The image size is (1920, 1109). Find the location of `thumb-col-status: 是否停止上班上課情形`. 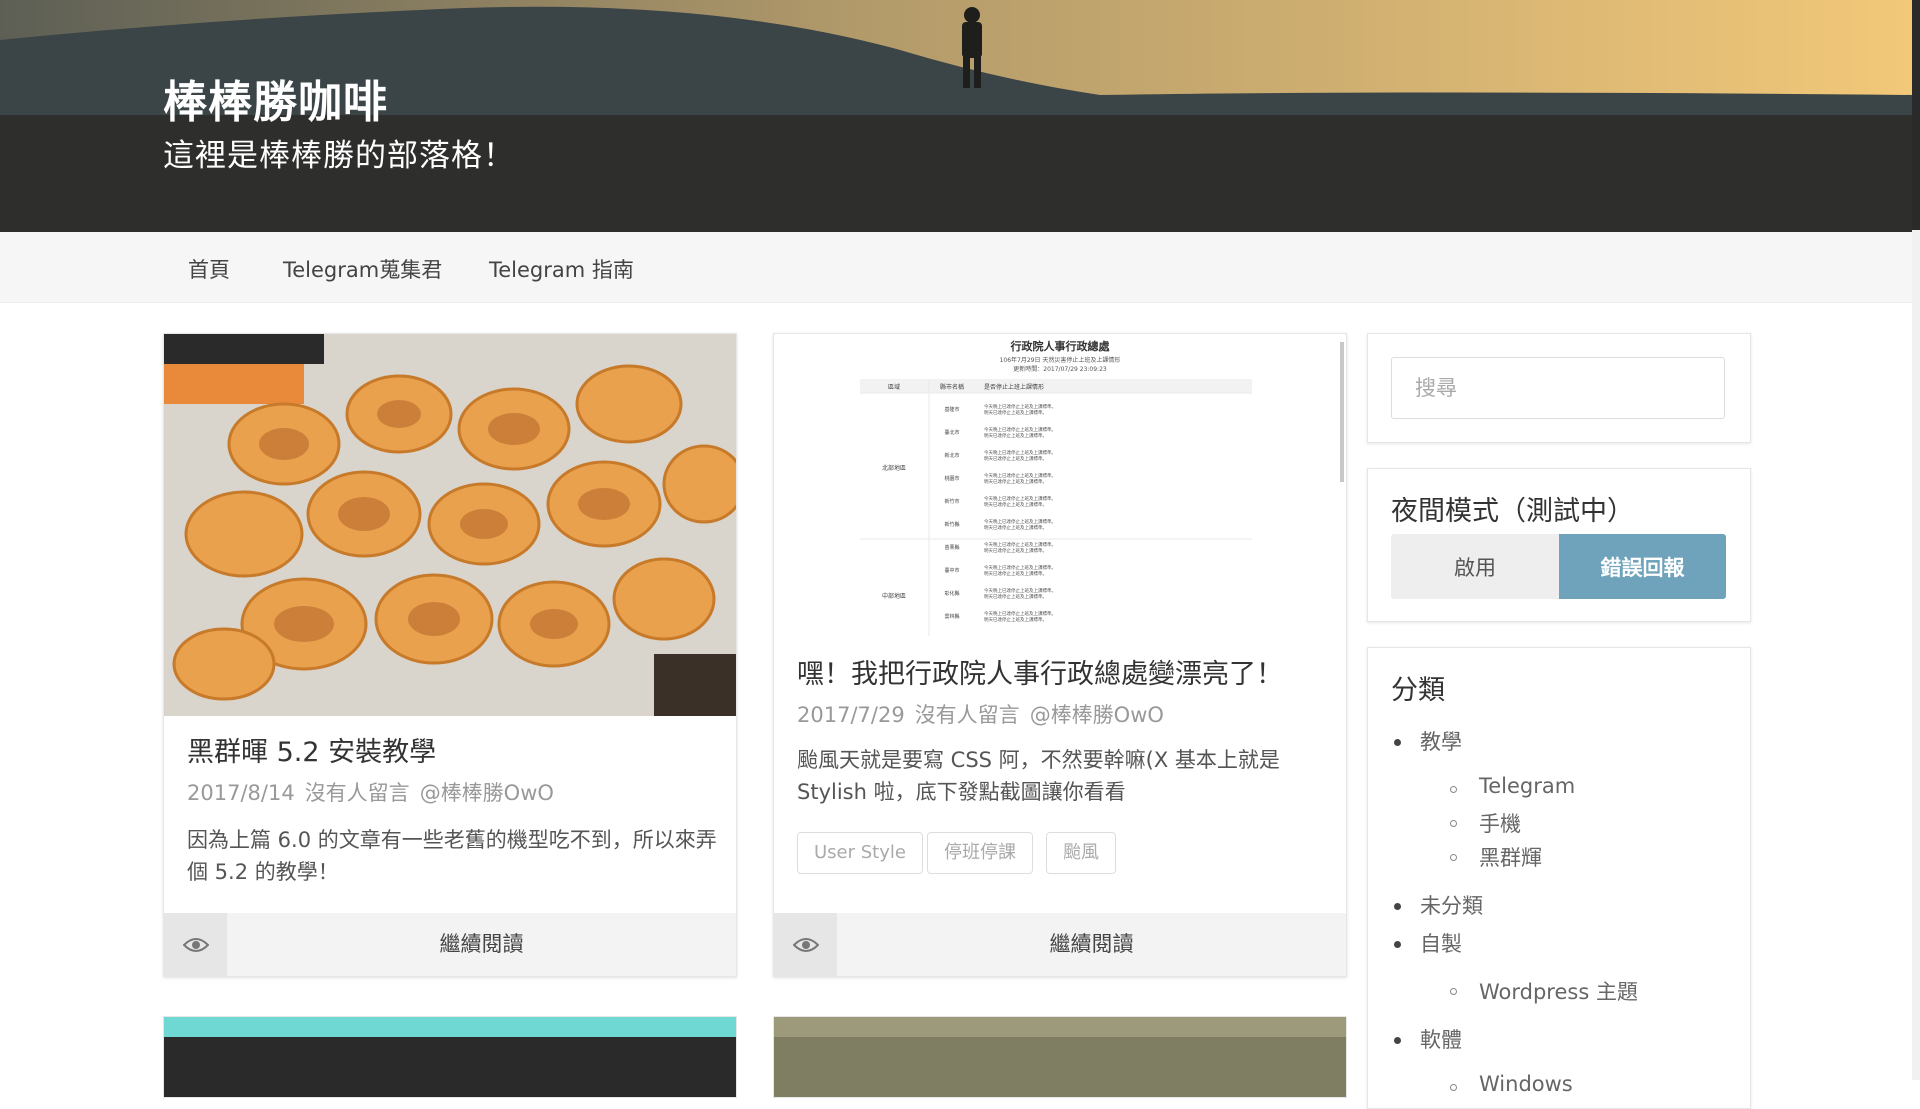

thumb-col-status: 是否停止上班上課情形 is located at coordinates (1014, 387).